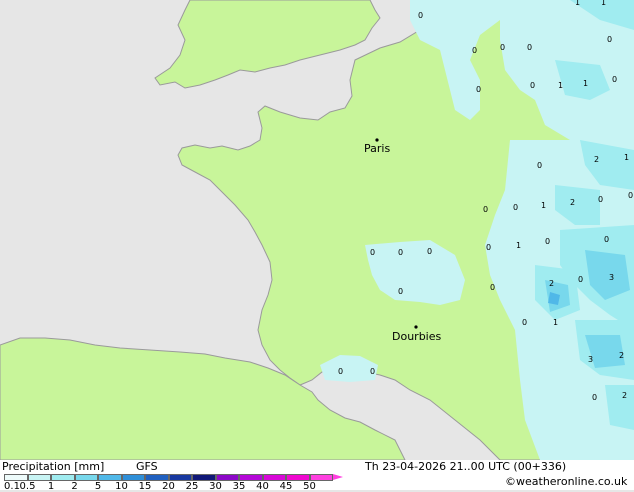 This screenshot has height=492, width=634. I want to click on scale-label: 1, so click(51, 486).